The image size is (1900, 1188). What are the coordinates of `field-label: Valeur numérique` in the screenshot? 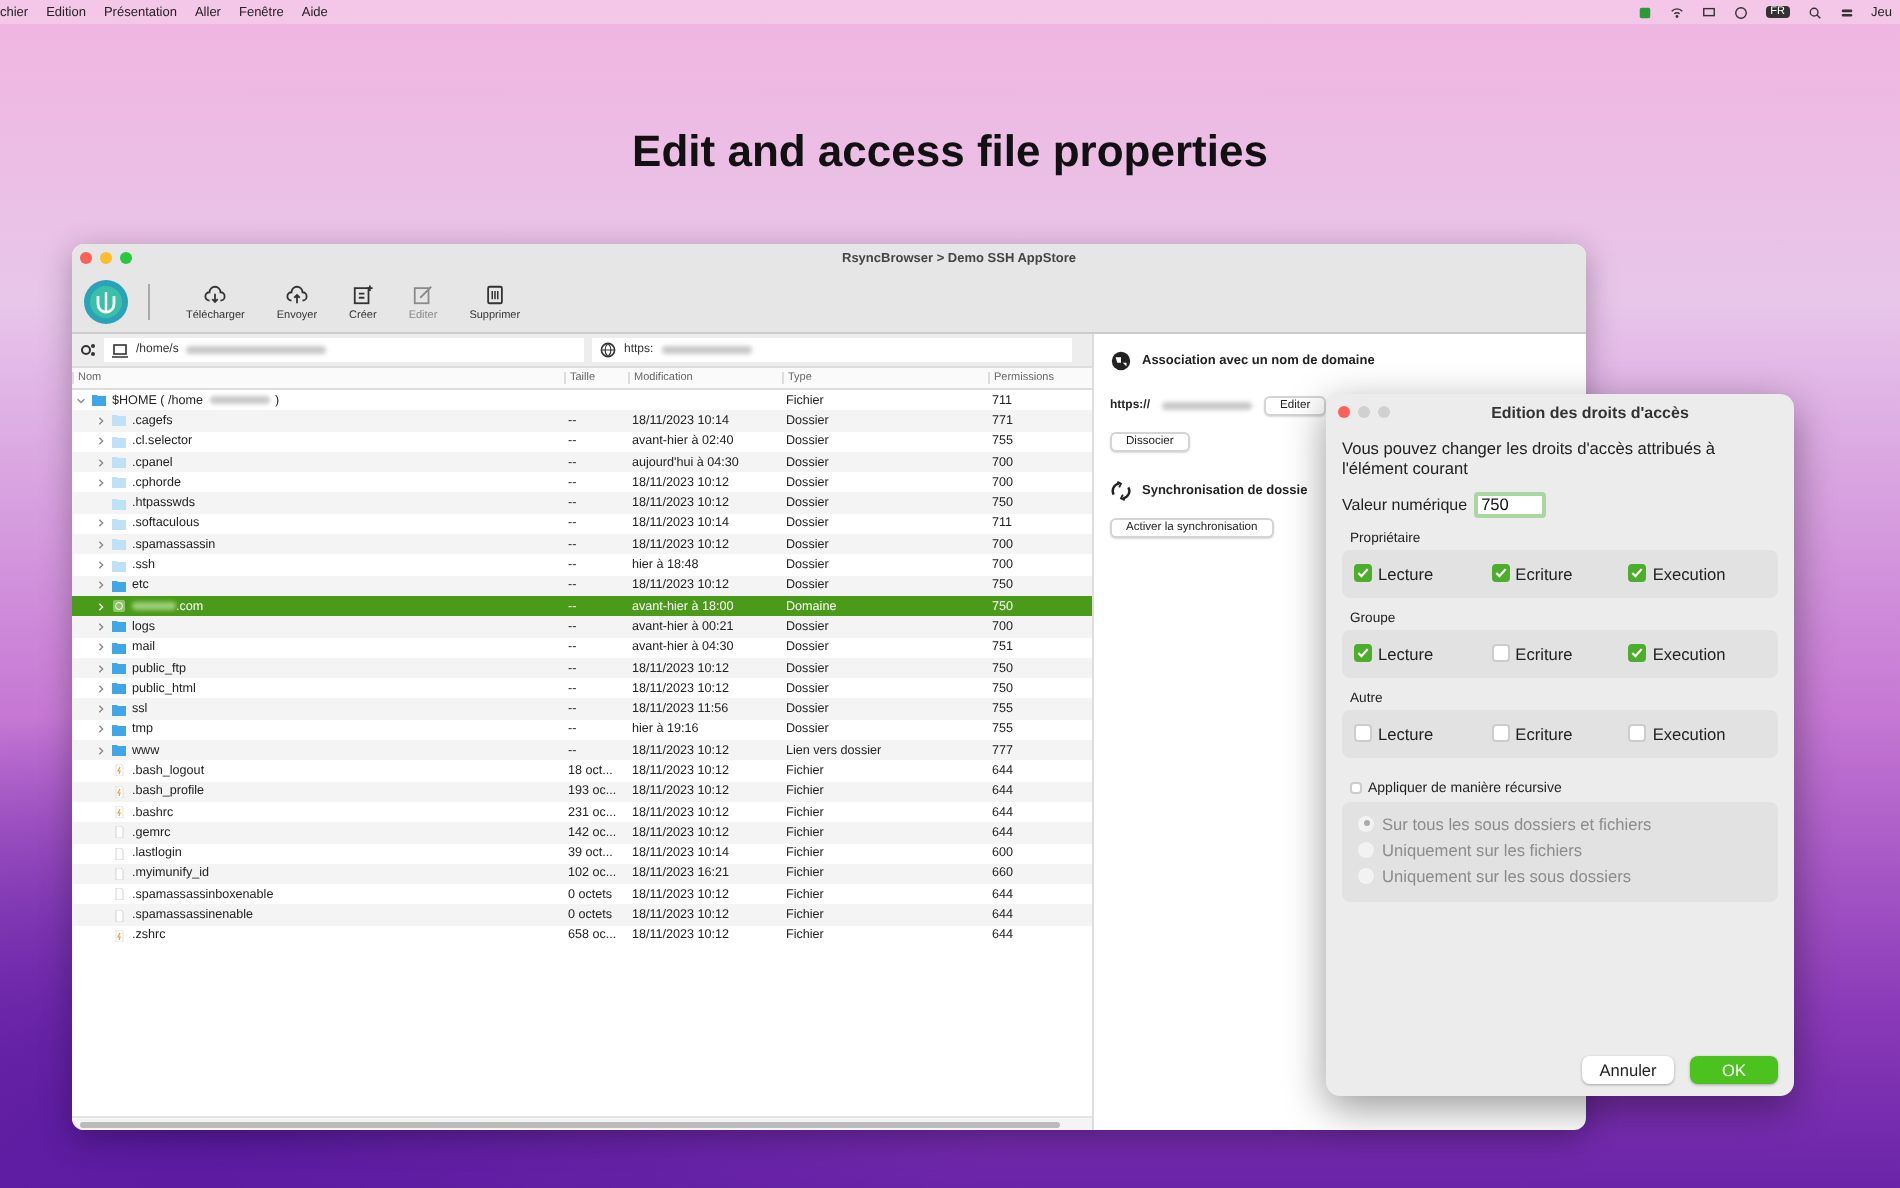 It's located at (1405, 504).